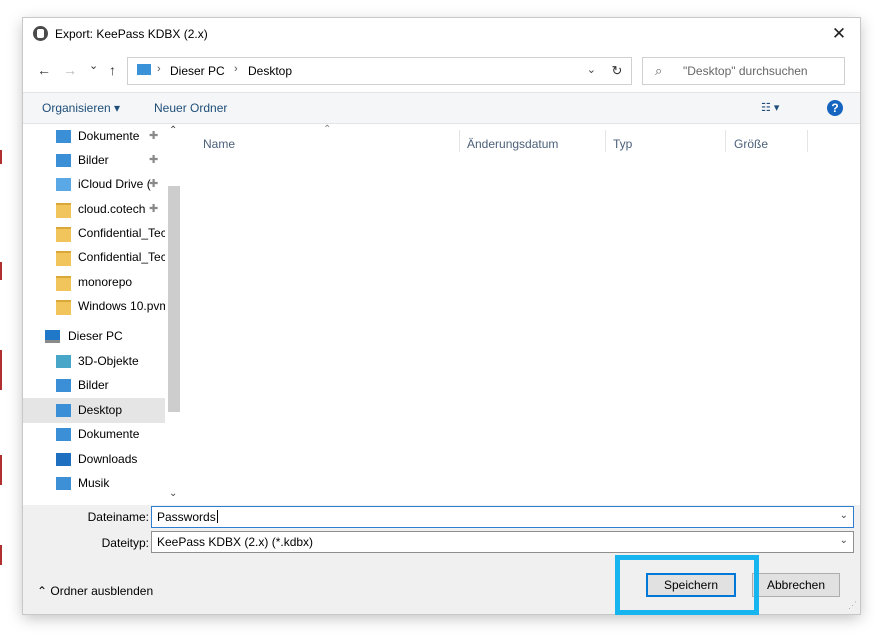 This screenshot has width=882, height=640. Describe the element at coordinates (366, 71) in the screenshot. I see `address-bar: › Dieser PC › Desktop ⌄` at that location.